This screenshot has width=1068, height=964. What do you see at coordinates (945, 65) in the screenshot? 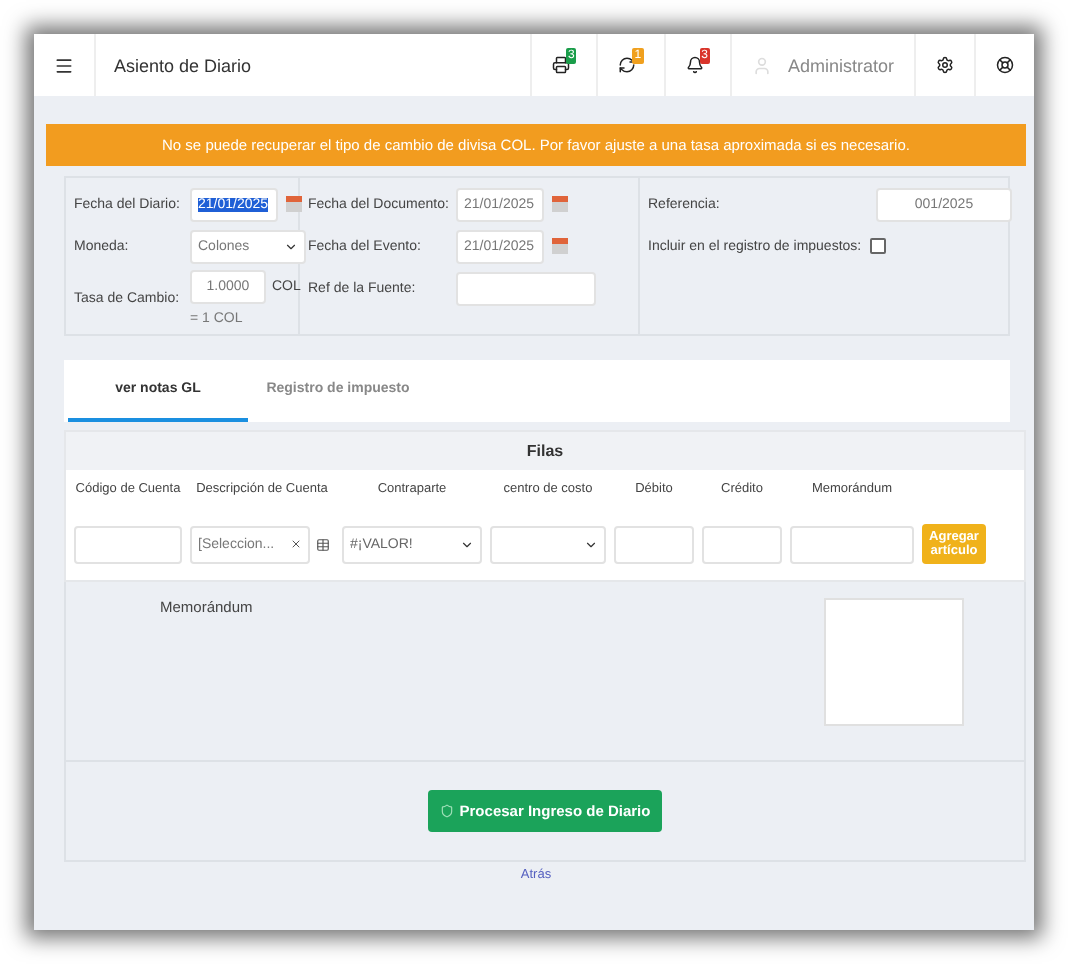
I see `settings-icon` at bounding box center [945, 65].